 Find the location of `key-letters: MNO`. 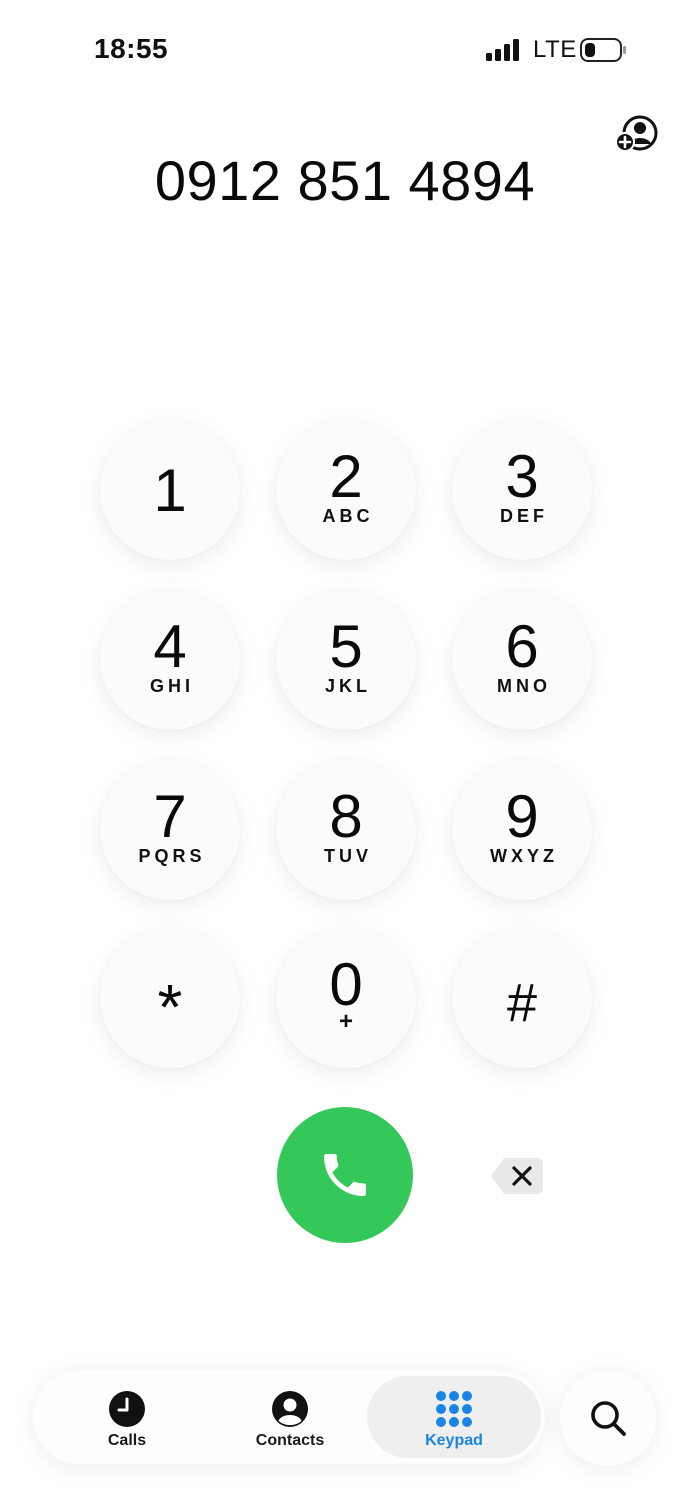

key-letters: MNO is located at coordinates (524, 686).